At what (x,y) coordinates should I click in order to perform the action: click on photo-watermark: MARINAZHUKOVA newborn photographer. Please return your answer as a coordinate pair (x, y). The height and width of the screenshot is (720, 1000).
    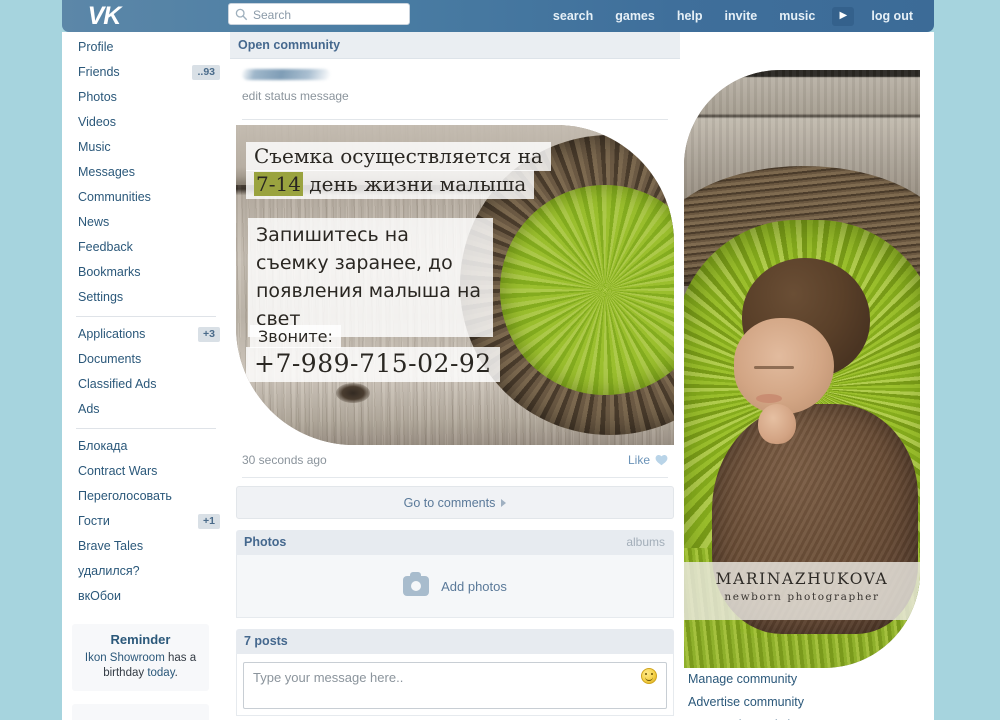
    Looking at the image, I should click on (802, 591).